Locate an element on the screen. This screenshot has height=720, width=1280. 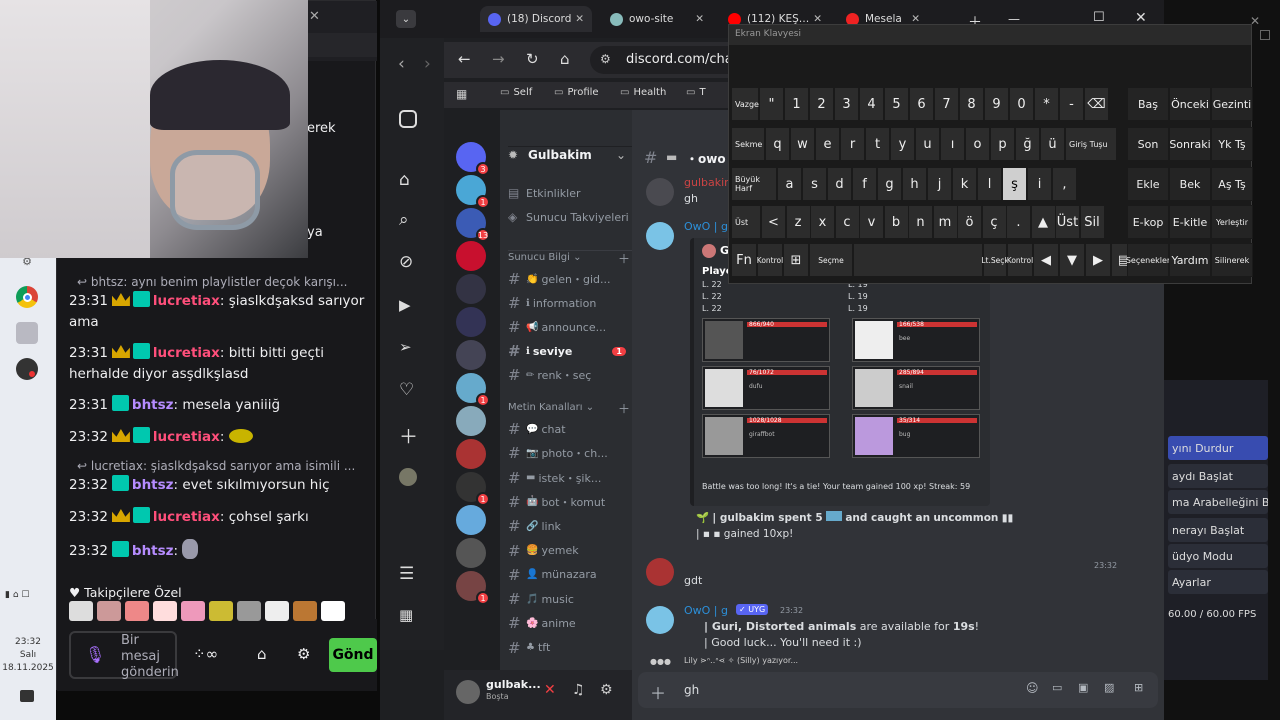
key-i: i is located at coordinates (1039, 184).